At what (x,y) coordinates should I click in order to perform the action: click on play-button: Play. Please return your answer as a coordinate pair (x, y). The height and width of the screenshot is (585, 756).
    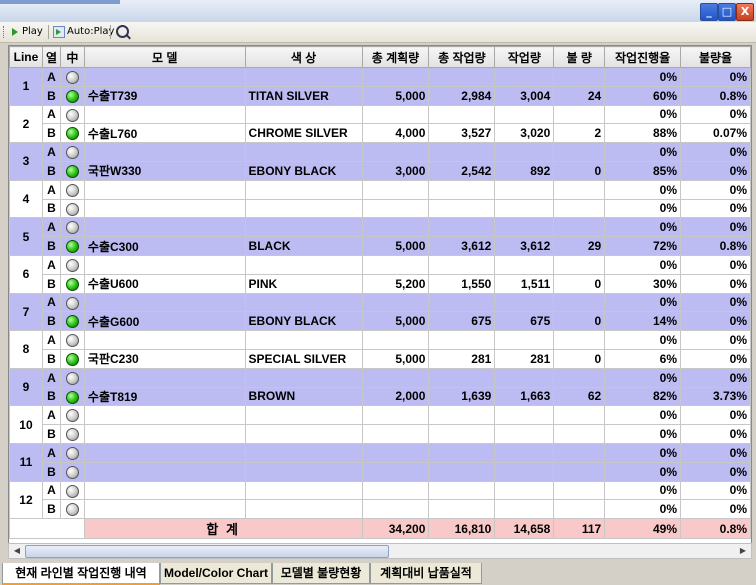
    Looking at the image, I should click on (27, 32).